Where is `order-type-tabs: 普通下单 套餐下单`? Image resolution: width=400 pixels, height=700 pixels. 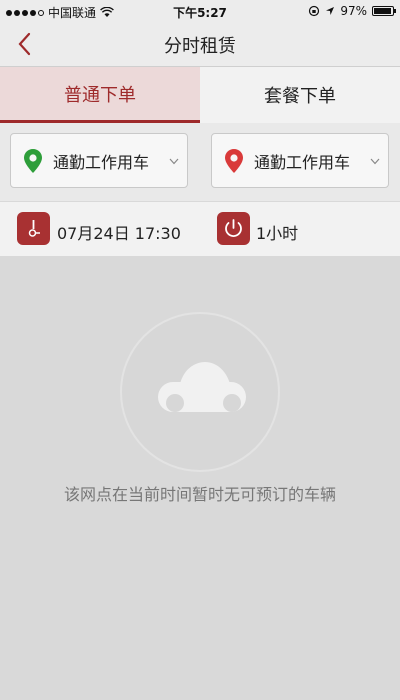
order-type-tabs: 普通下单 套餐下单 is located at coordinates (200, 95).